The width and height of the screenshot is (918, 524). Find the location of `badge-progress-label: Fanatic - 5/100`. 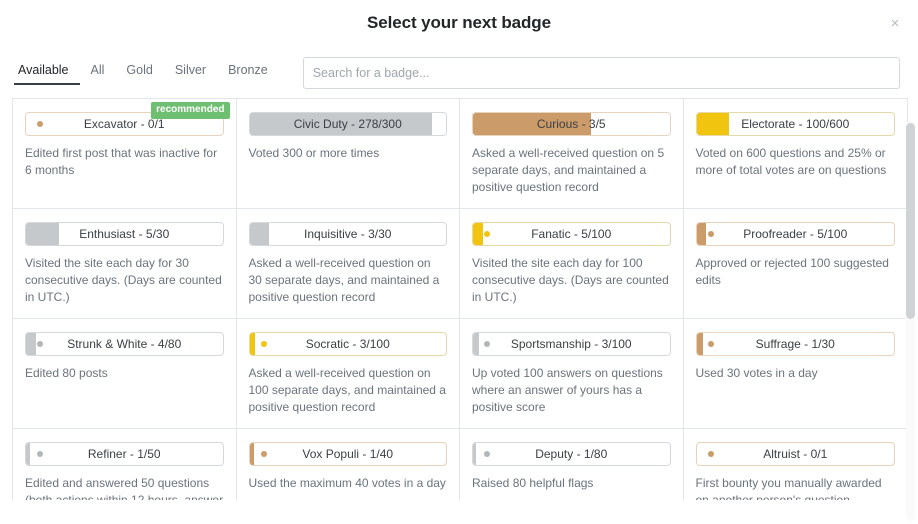

badge-progress-label: Fanatic - 5/100 is located at coordinates (571, 234).